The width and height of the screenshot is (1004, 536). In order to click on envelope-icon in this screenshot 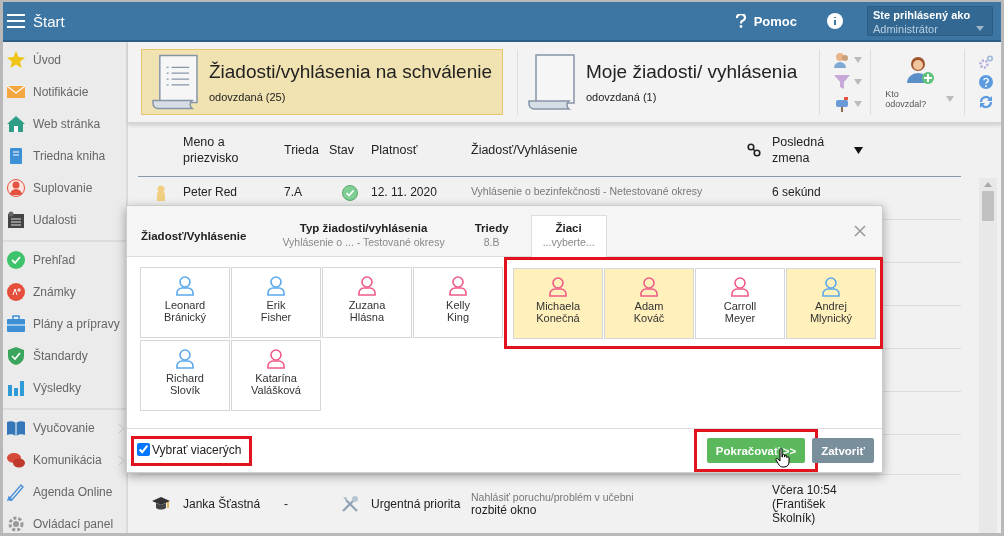, I will do `click(16, 92)`.